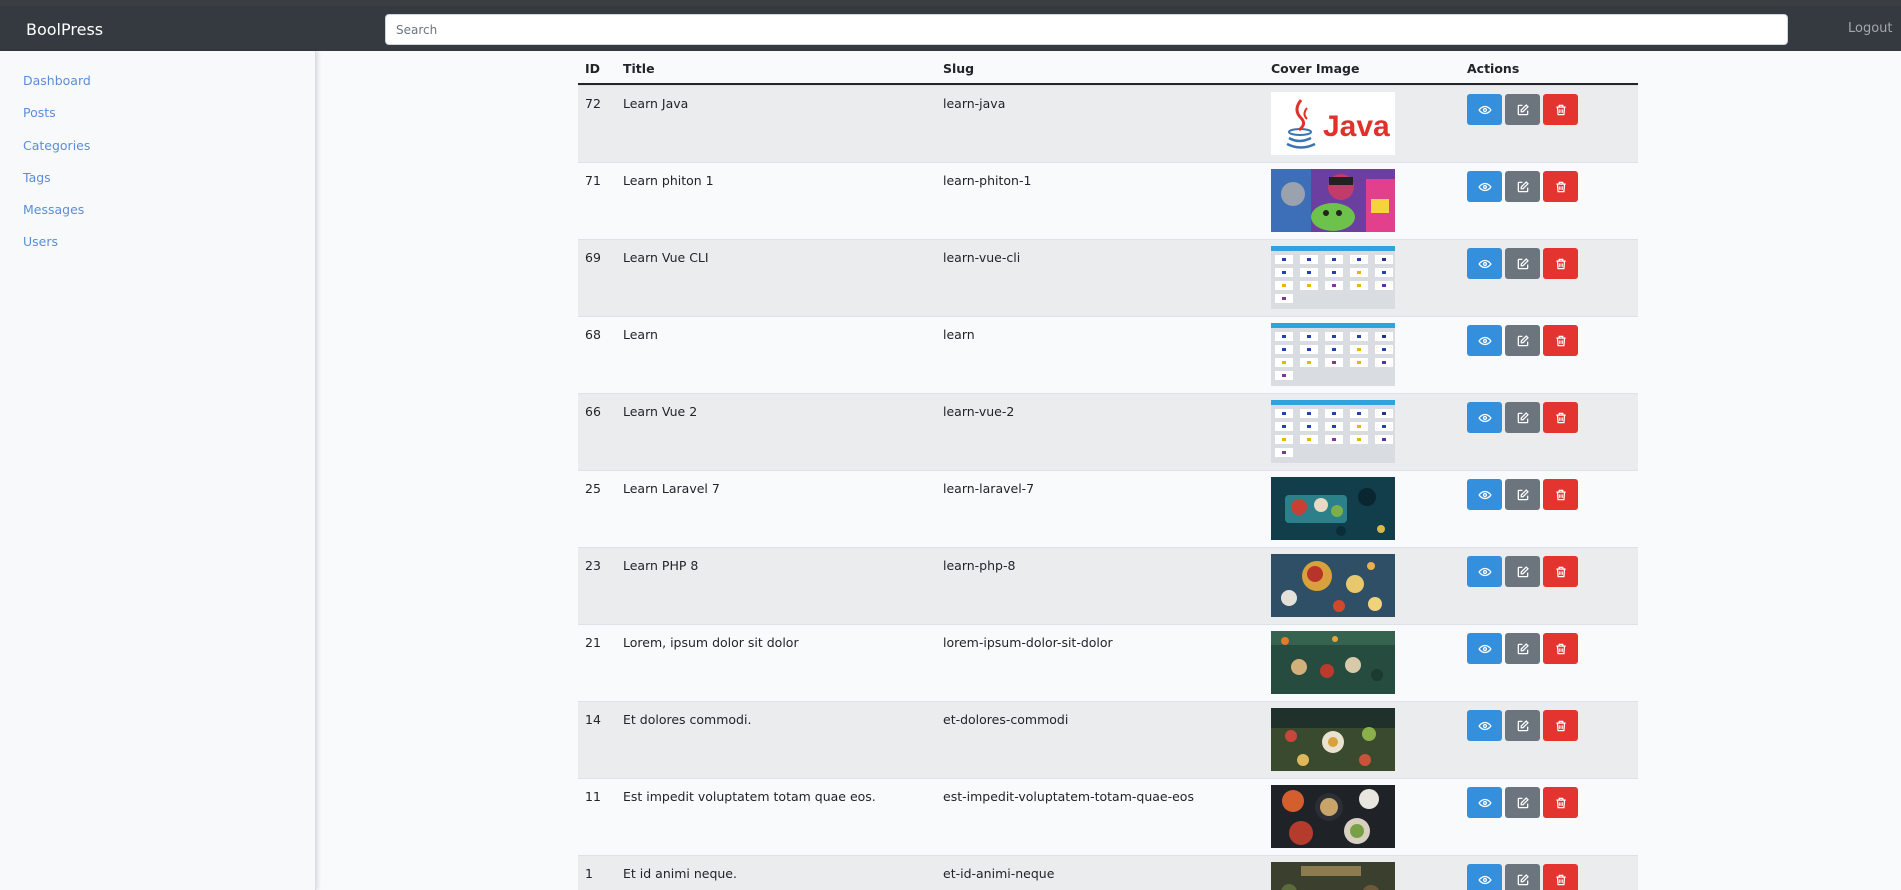 The image size is (1901, 890). I want to click on food-photo-teal-image, so click(1333, 508).